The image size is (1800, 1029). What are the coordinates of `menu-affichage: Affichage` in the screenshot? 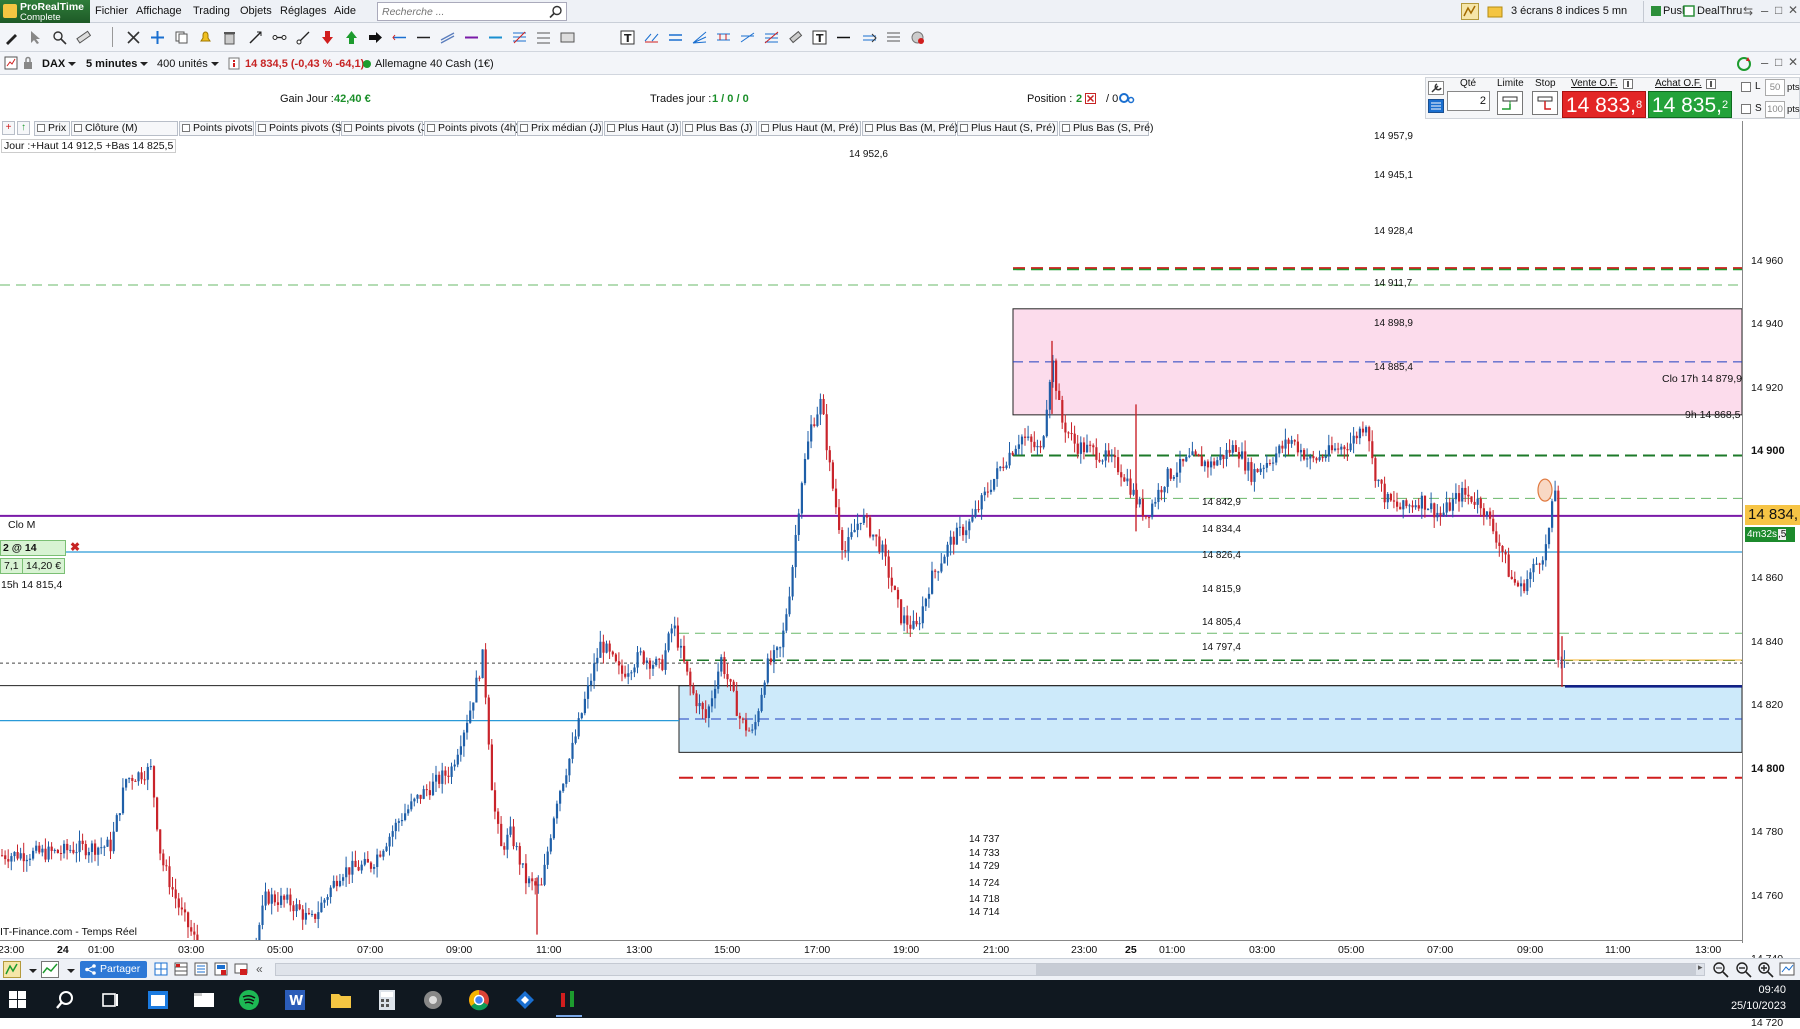 It's located at (159, 11).